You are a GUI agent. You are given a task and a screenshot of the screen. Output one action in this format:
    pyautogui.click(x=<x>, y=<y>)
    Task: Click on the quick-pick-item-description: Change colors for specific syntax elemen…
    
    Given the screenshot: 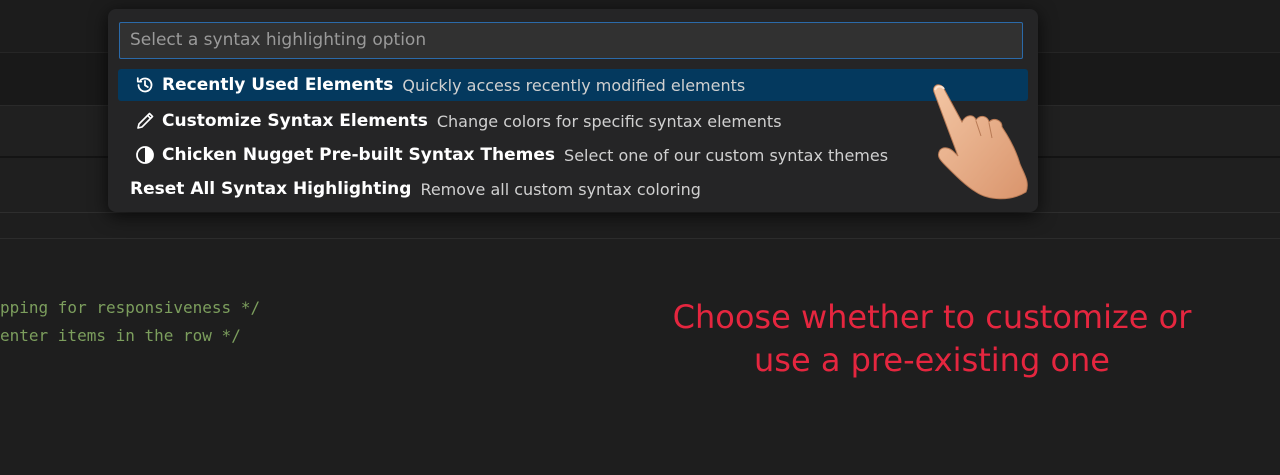 What is the action you would take?
    pyautogui.click(x=609, y=121)
    